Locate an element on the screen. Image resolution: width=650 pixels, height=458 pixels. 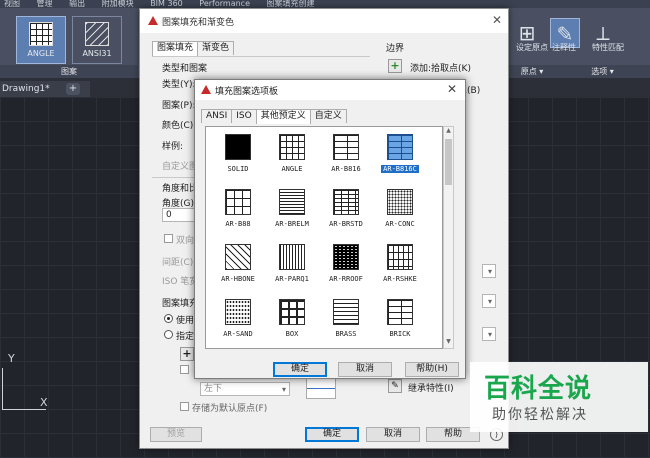
section-divider is located at coordinates (173, 177).